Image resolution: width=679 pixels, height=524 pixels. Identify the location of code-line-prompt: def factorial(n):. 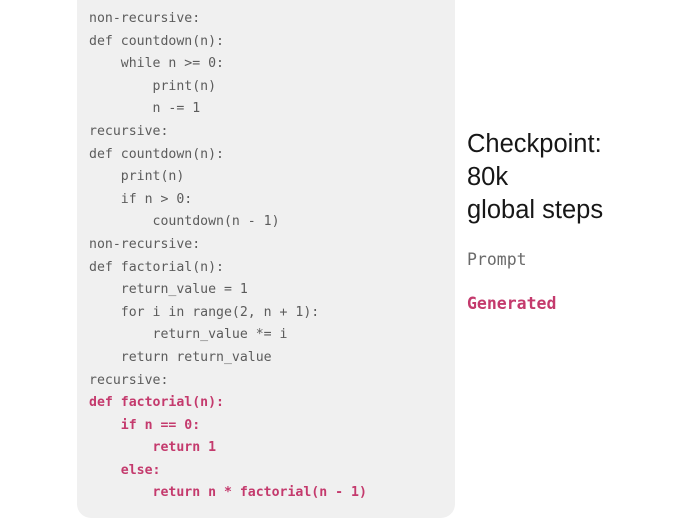
(156, 267).